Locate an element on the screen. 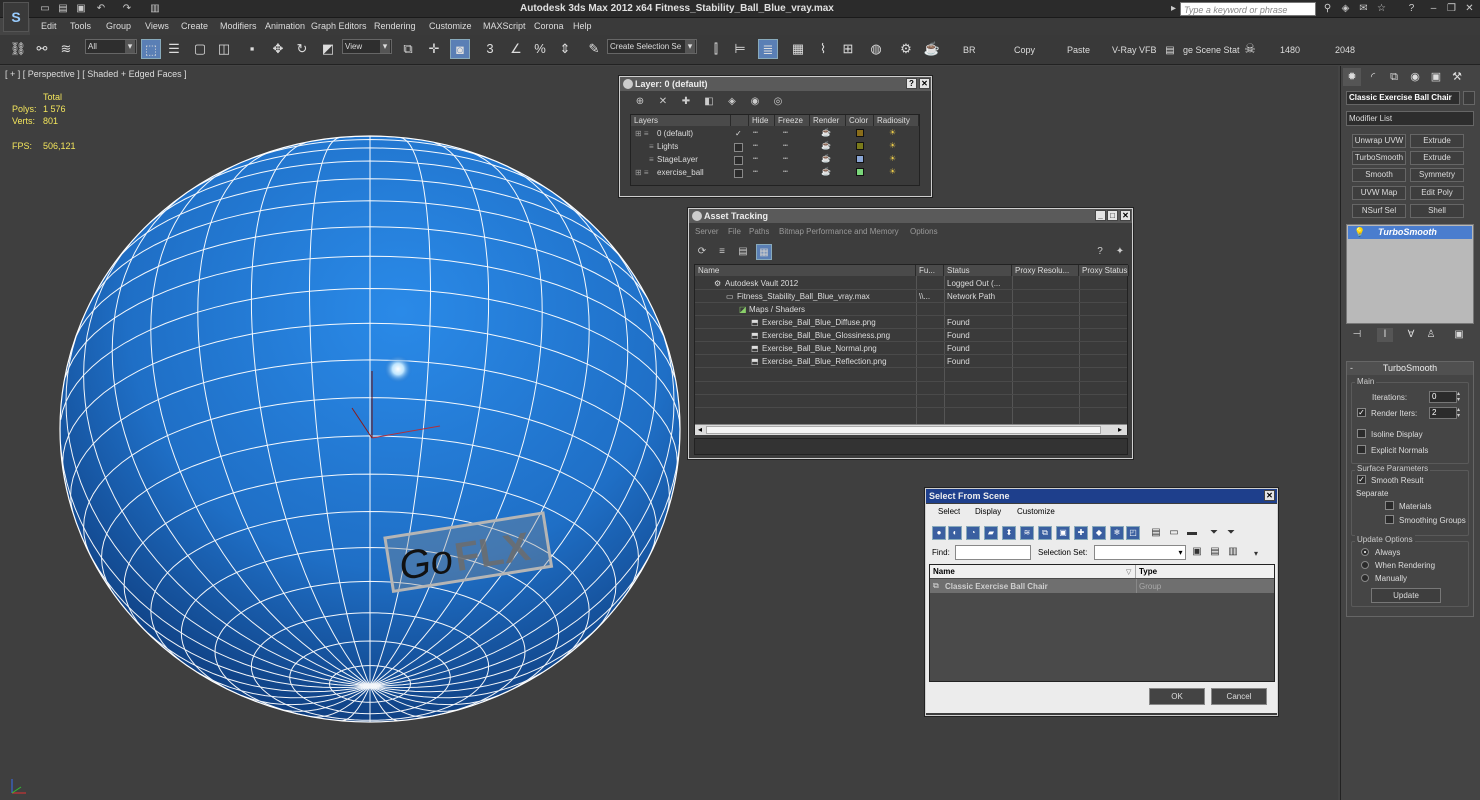  toolbar-2048-button: 2048 is located at coordinates (1345, 50).